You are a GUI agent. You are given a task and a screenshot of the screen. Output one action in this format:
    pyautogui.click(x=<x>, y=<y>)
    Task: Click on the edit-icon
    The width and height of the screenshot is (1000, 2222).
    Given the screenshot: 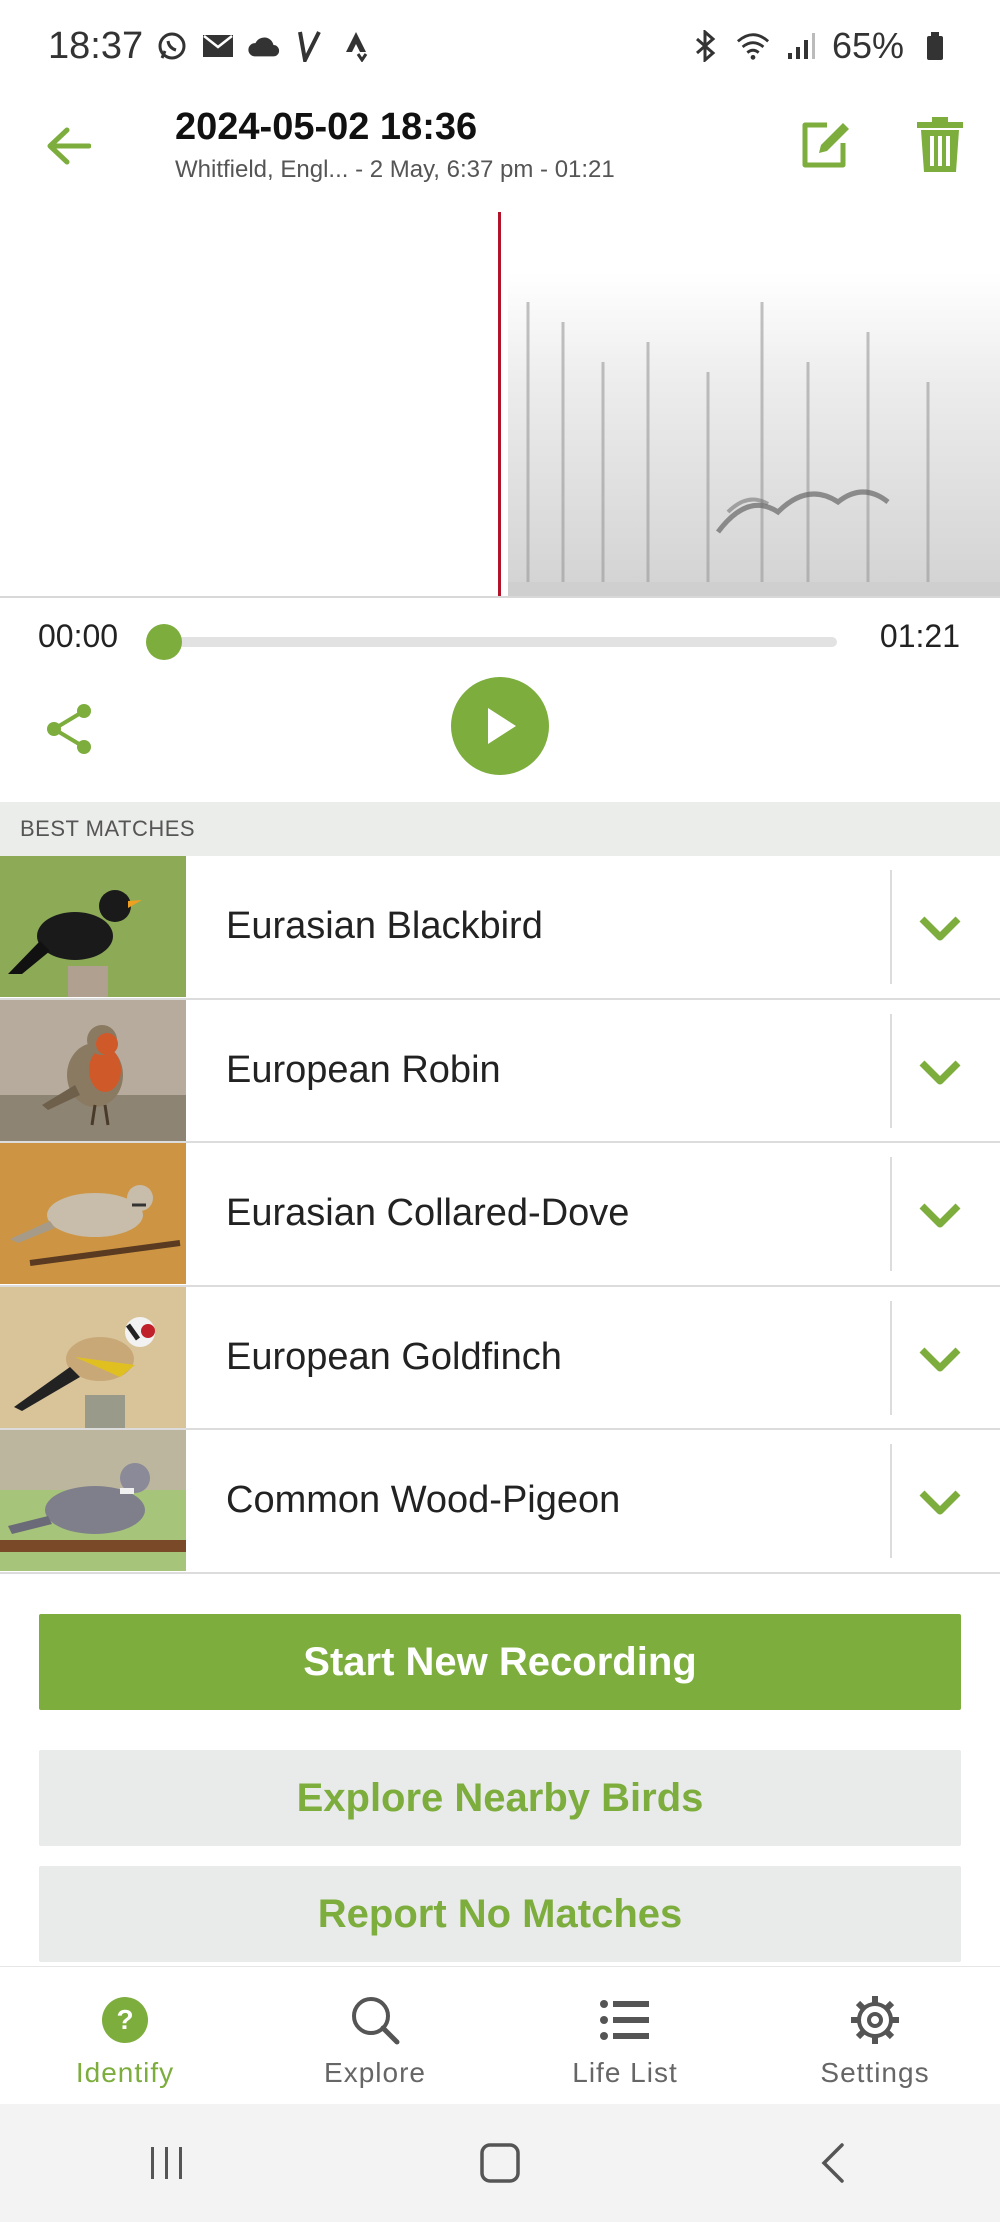 What is the action you would take?
    pyautogui.click(x=825, y=145)
    